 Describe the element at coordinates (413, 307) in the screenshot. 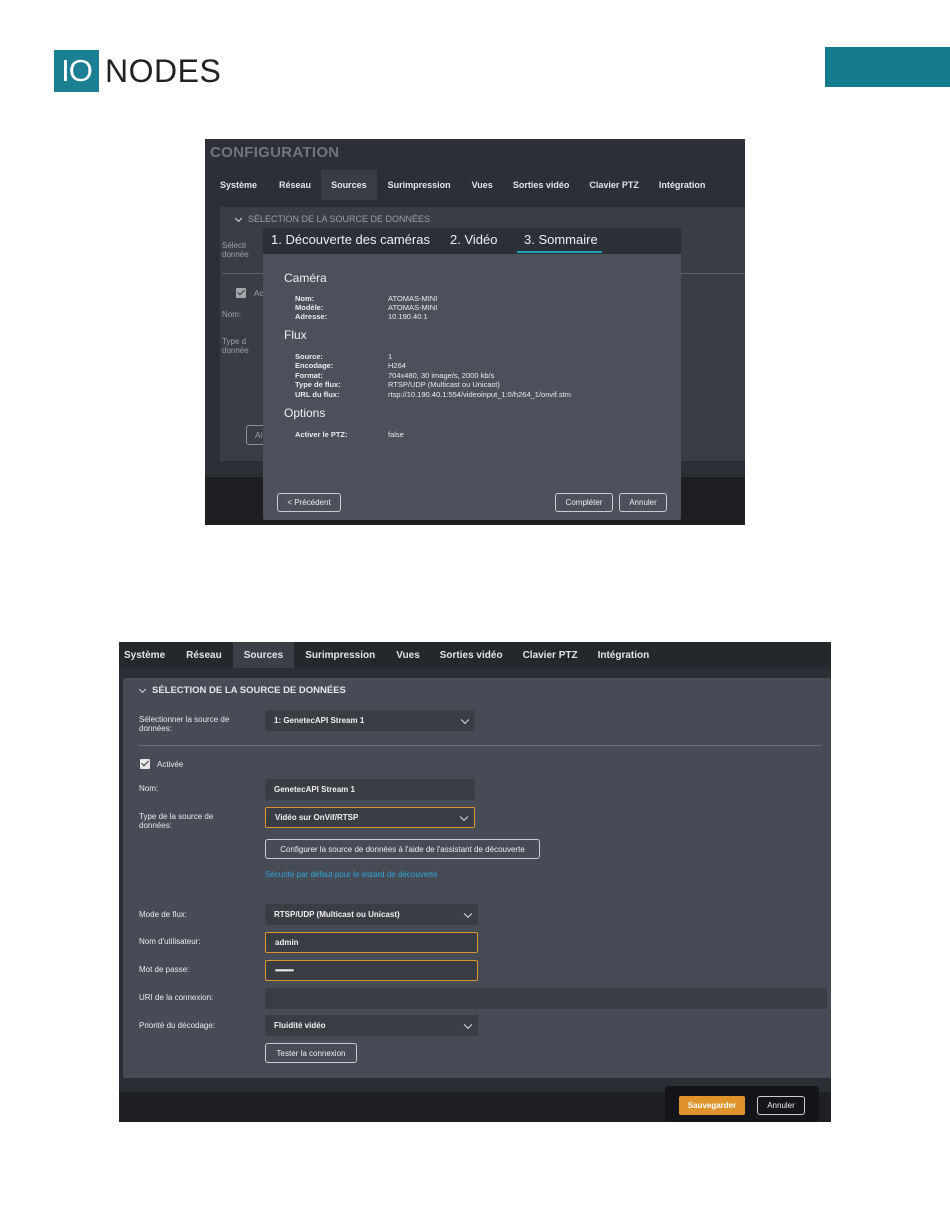

I see `camera-model-value: ATOMAS-MINI` at that location.